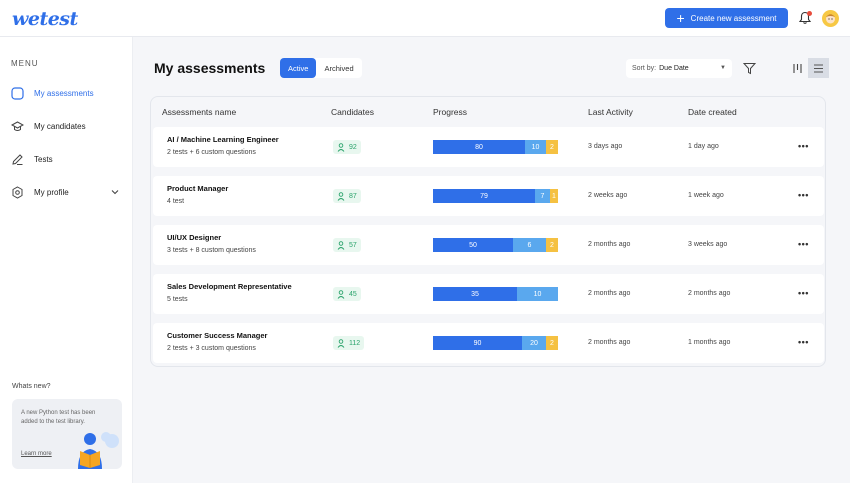 The image size is (850, 483). I want to click on candidates-badge: 112, so click(349, 343).